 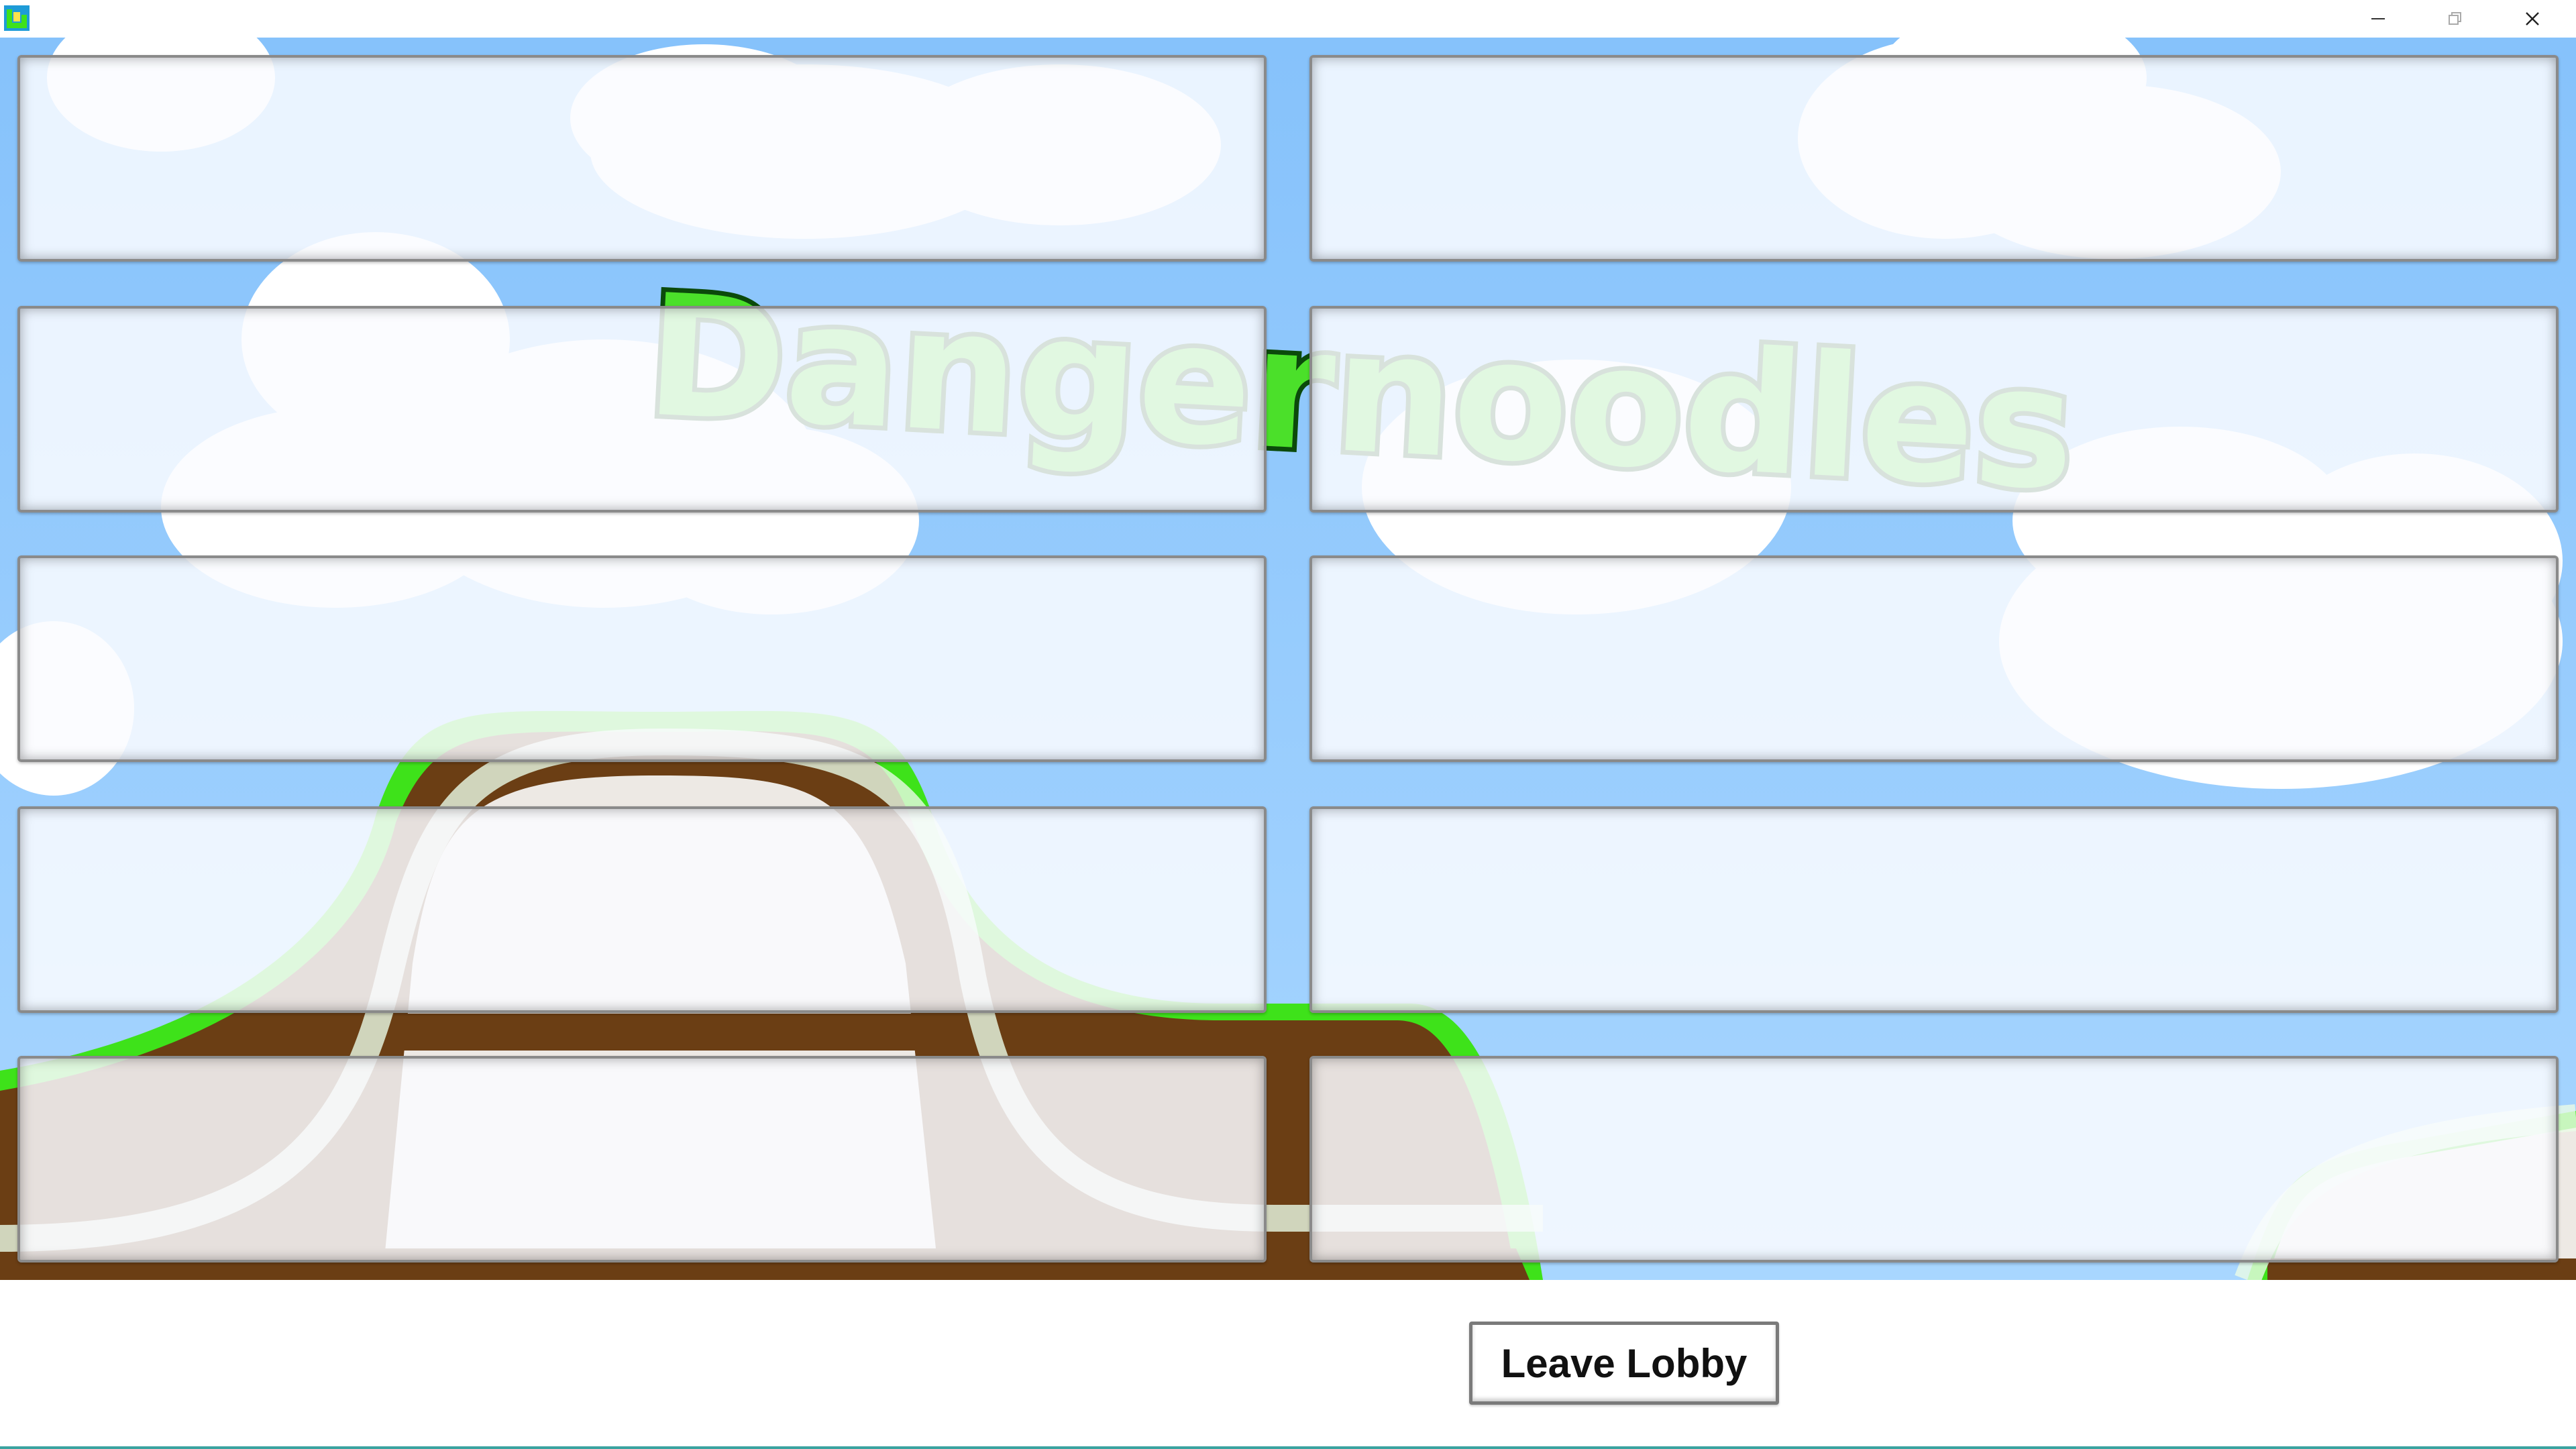 I want to click on minimize-button, so click(x=2378, y=19).